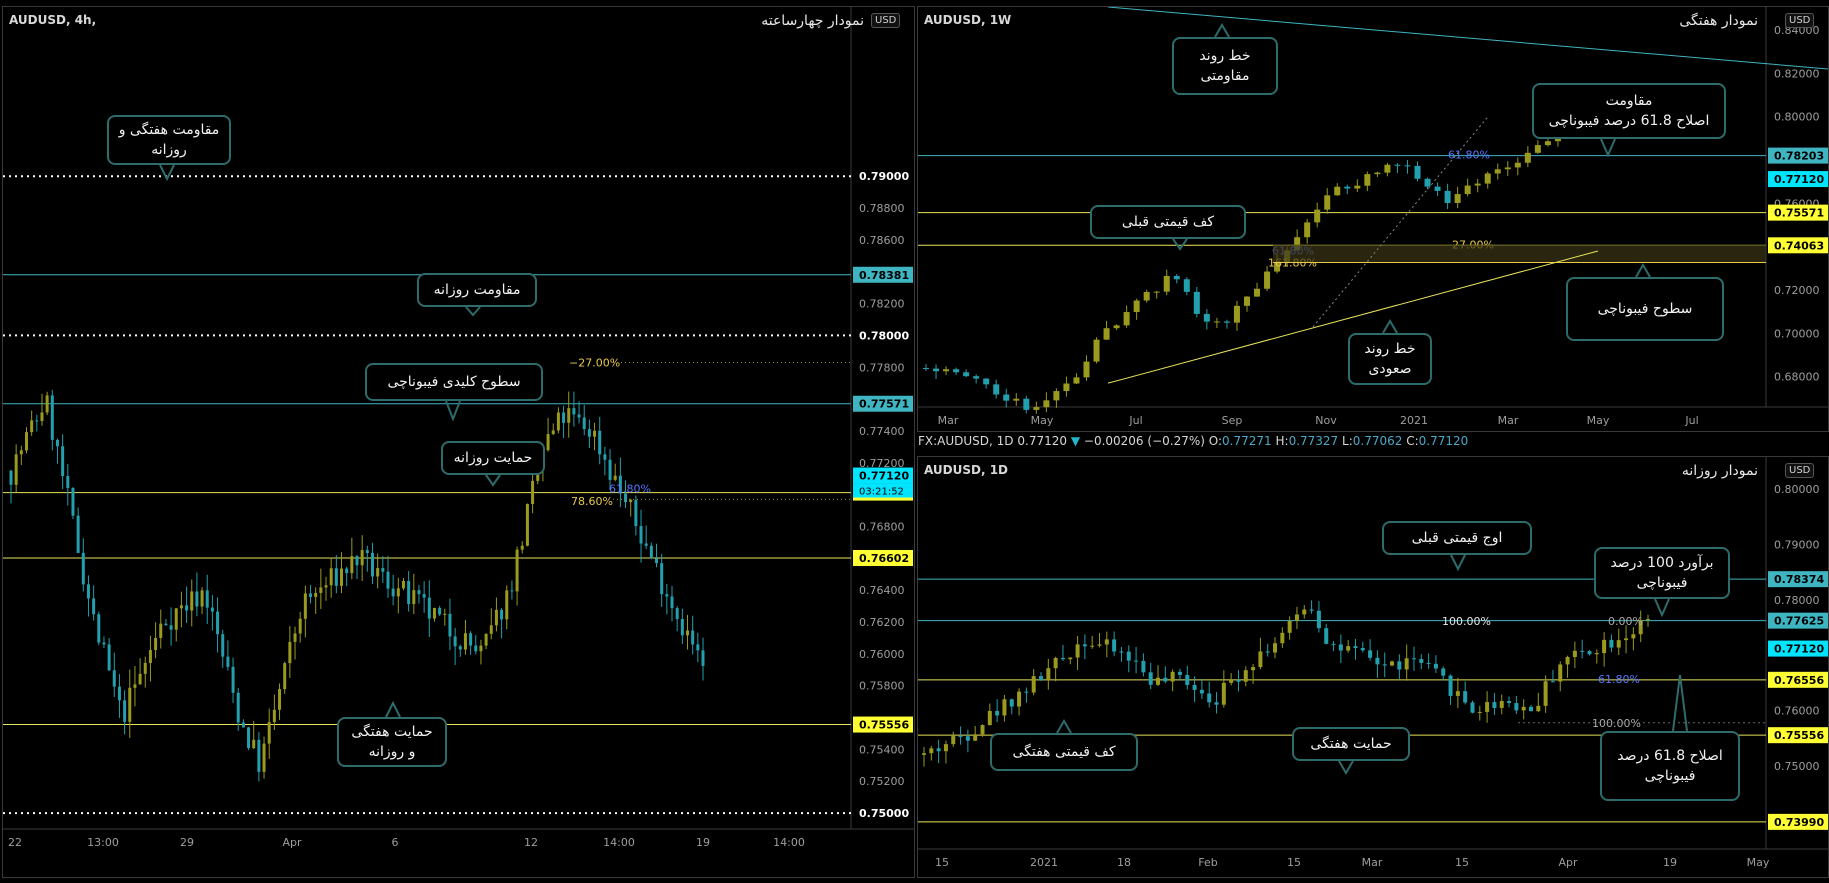 Image resolution: width=1829 pixels, height=883 pixels. Describe the element at coordinates (187, 842) in the screenshot. I see `time-tick-label: 29` at that location.